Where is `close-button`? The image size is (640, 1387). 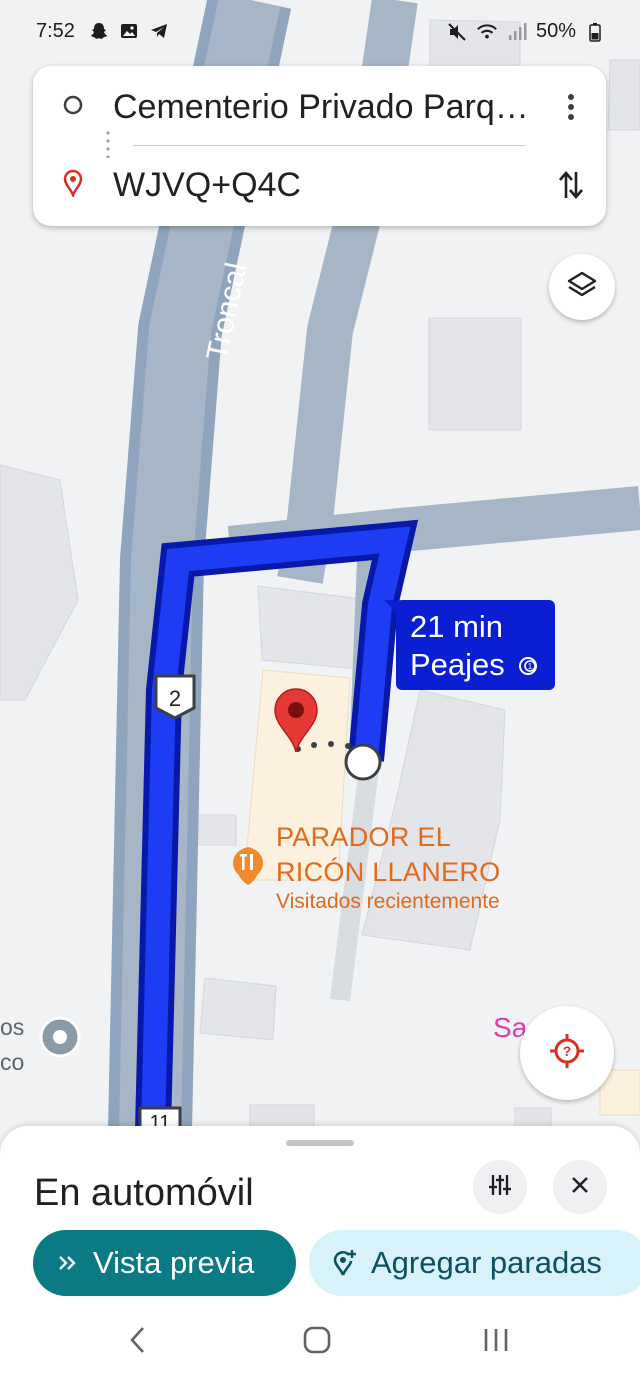 close-button is located at coordinates (580, 1187).